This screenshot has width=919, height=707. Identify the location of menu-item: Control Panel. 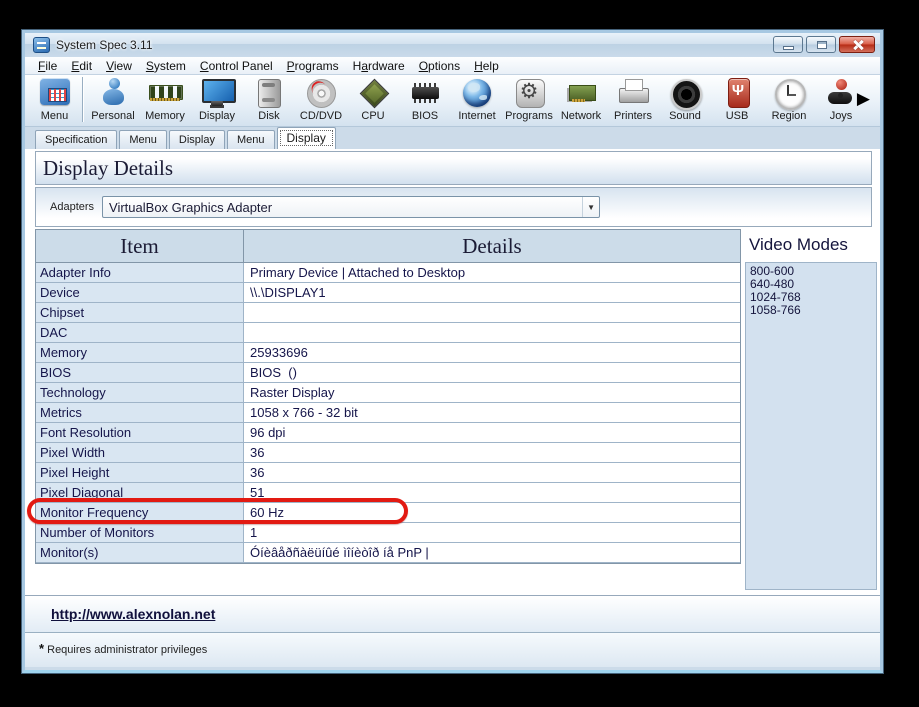
(236, 66).